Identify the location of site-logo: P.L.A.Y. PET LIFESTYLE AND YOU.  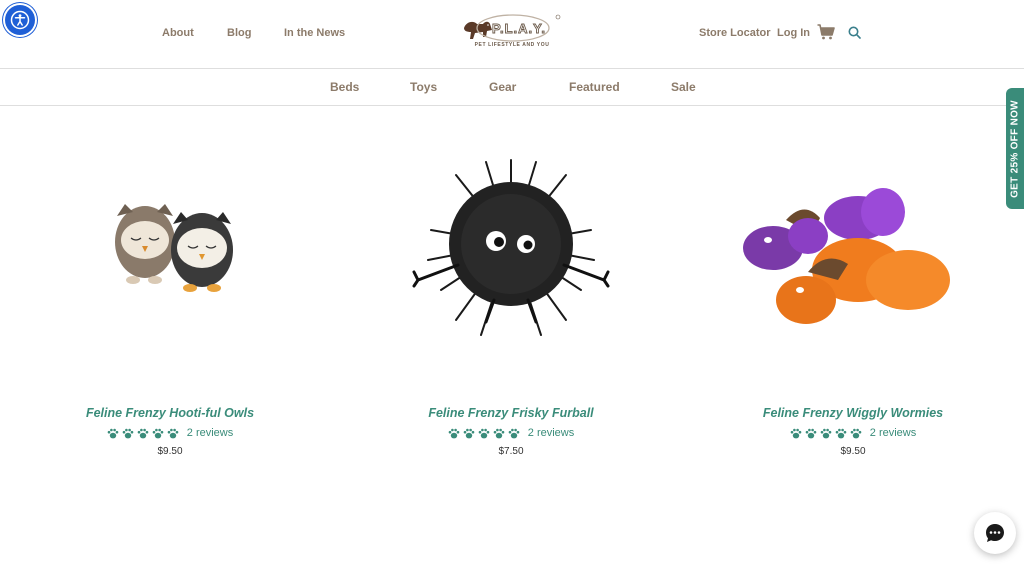
(512, 34).